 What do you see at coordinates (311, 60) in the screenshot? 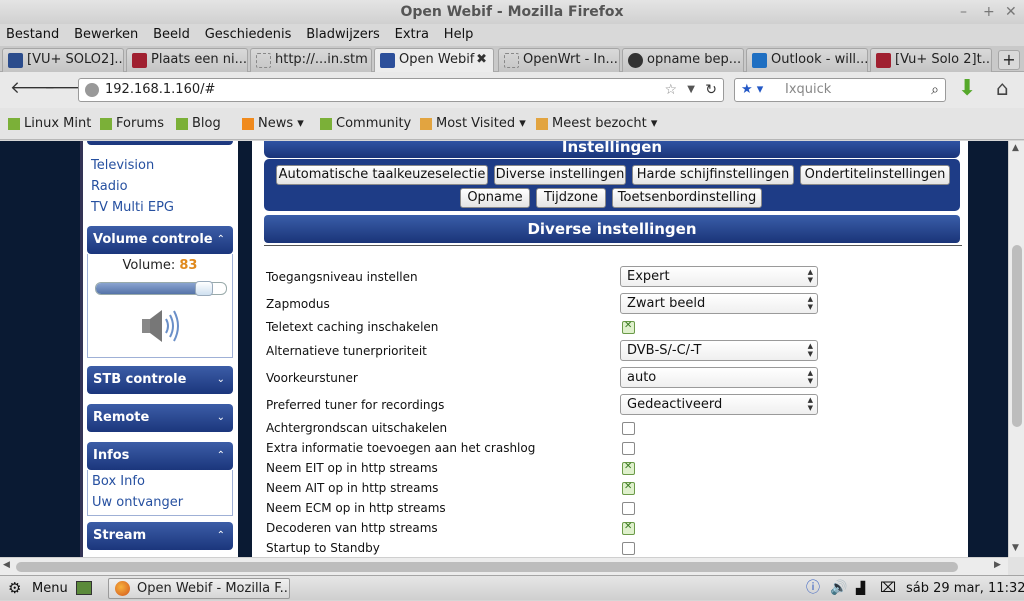
I see `tab-http-stm: http://...in.stm` at bounding box center [311, 60].